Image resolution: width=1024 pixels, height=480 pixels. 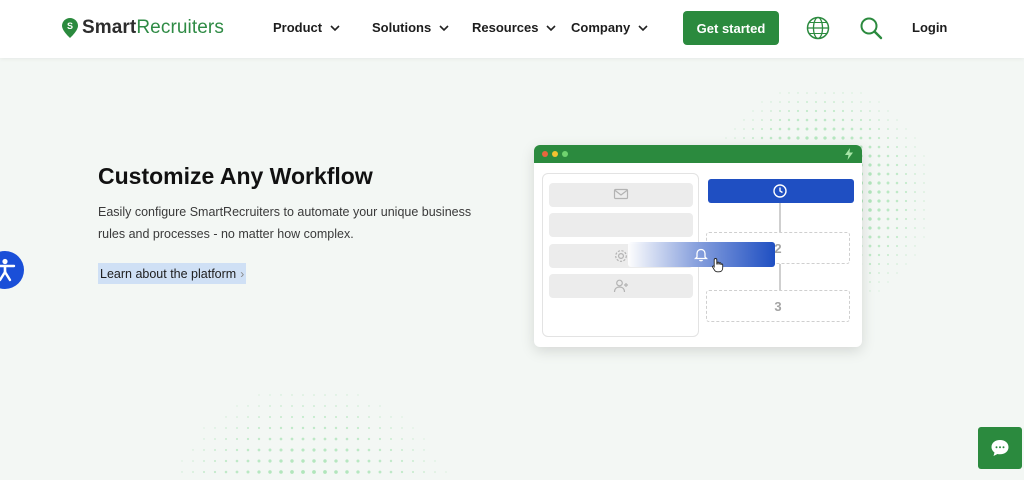 I want to click on globe-icon, so click(x=818, y=28).